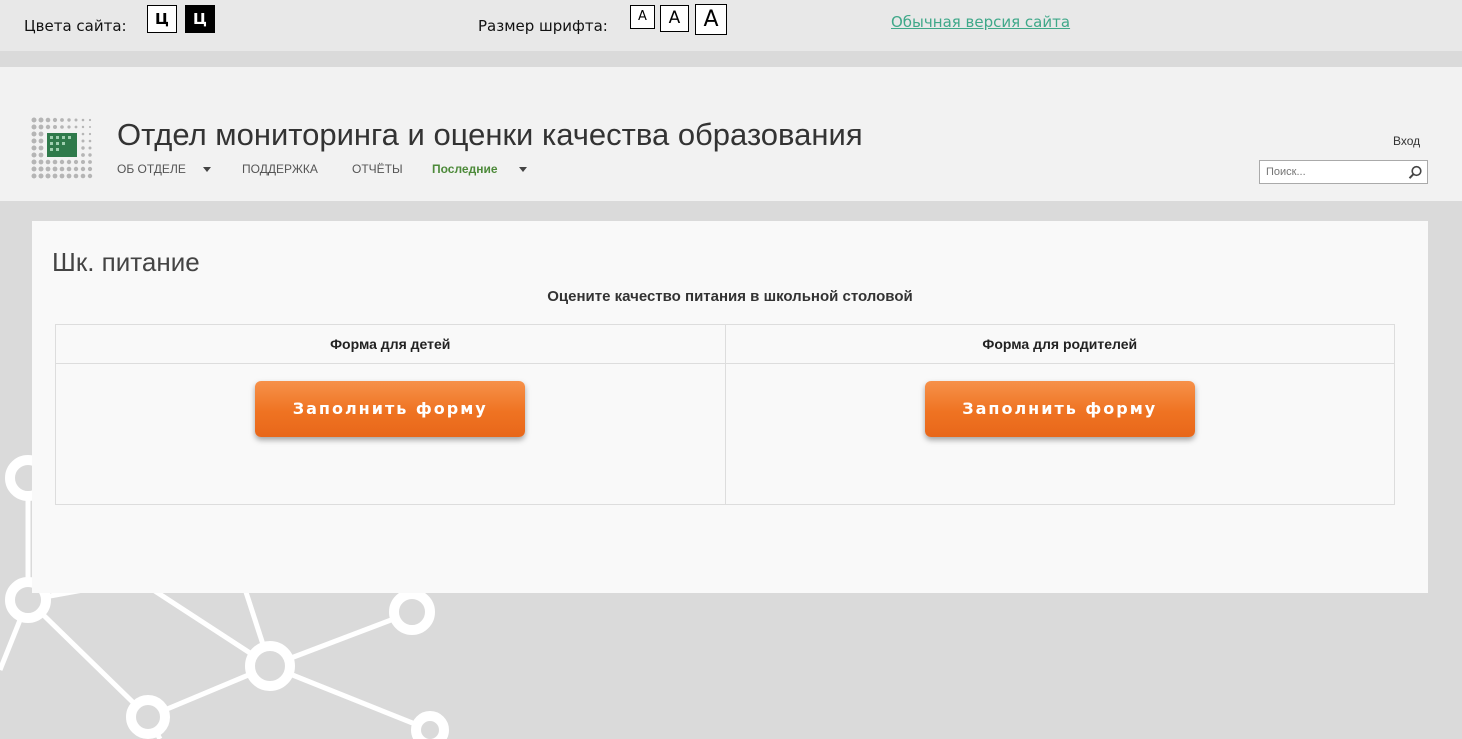  Describe the element at coordinates (390, 409) in the screenshot. I see `fill-children-form-button: Заполнить форму` at that location.